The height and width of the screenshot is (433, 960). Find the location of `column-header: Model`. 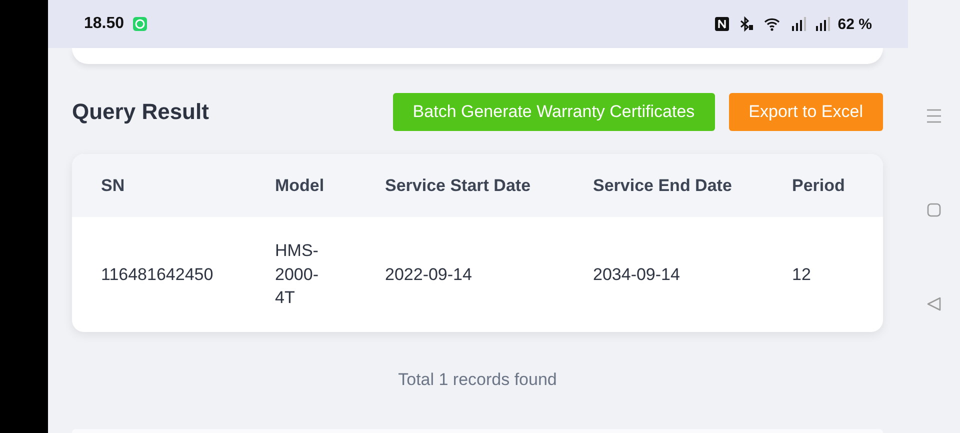

column-header: Model is located at coordinates (300, 186).